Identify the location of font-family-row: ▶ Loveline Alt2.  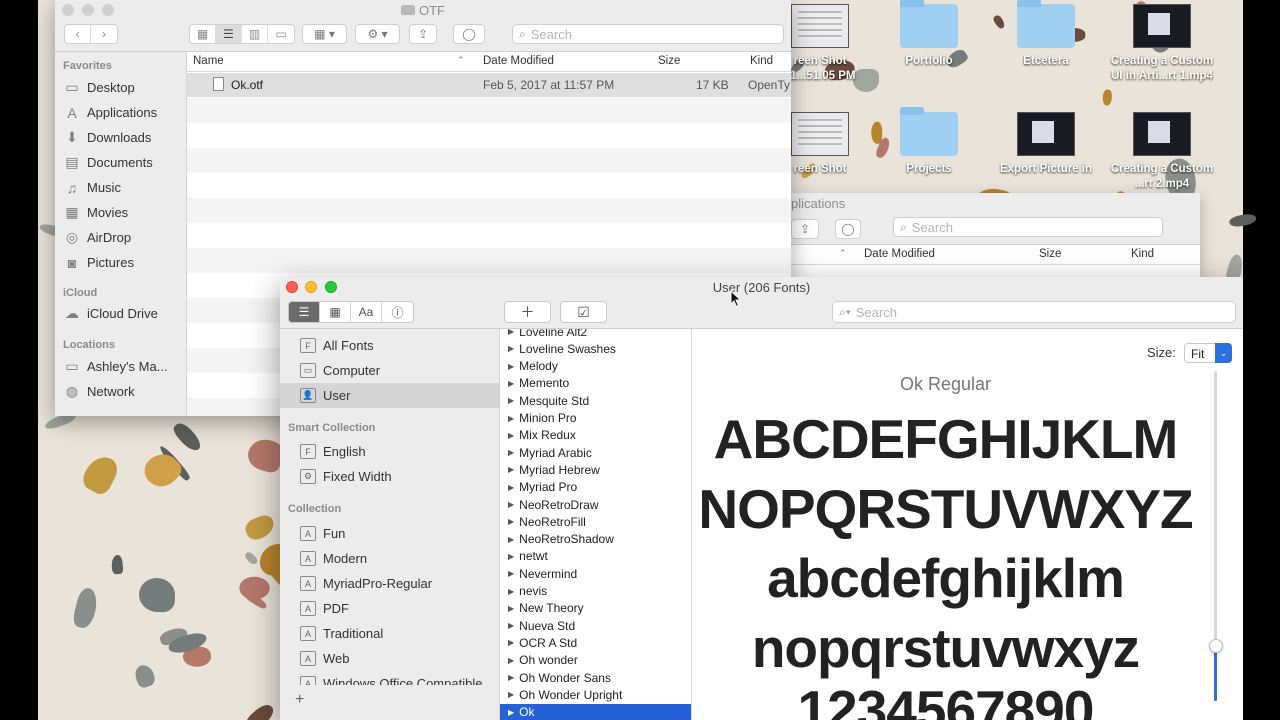
(595, 334).